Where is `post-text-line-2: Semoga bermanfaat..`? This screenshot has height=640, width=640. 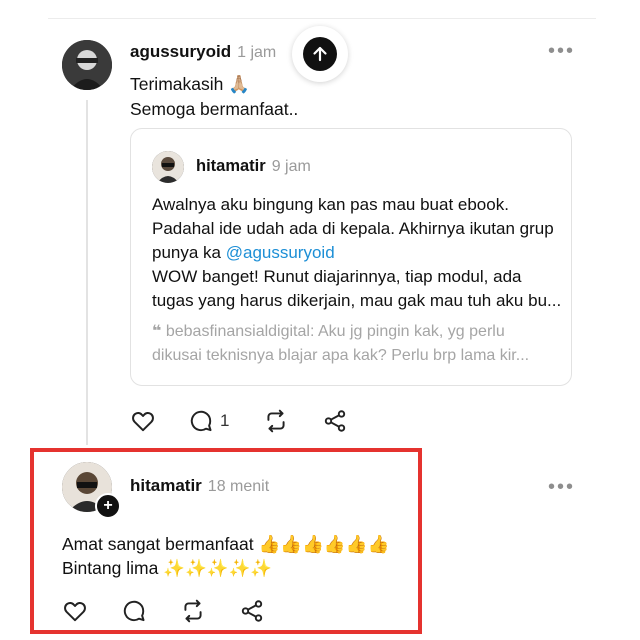 post-text-line-2: Semoga bermanfaat.. is located at coordinates (214, 109).